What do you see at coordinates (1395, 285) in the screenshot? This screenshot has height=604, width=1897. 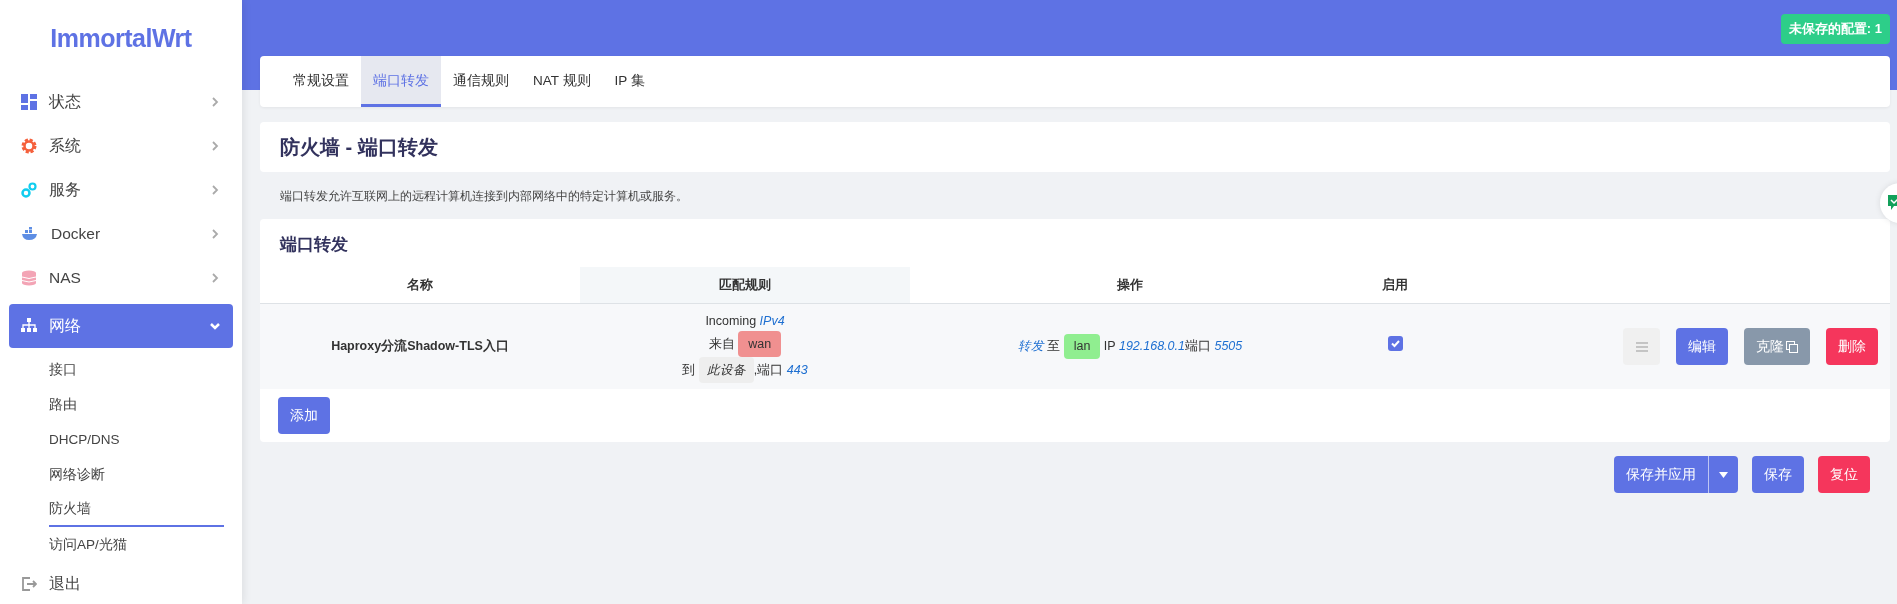 I see `column-header: 启用` at bounding box center [1395, 285].